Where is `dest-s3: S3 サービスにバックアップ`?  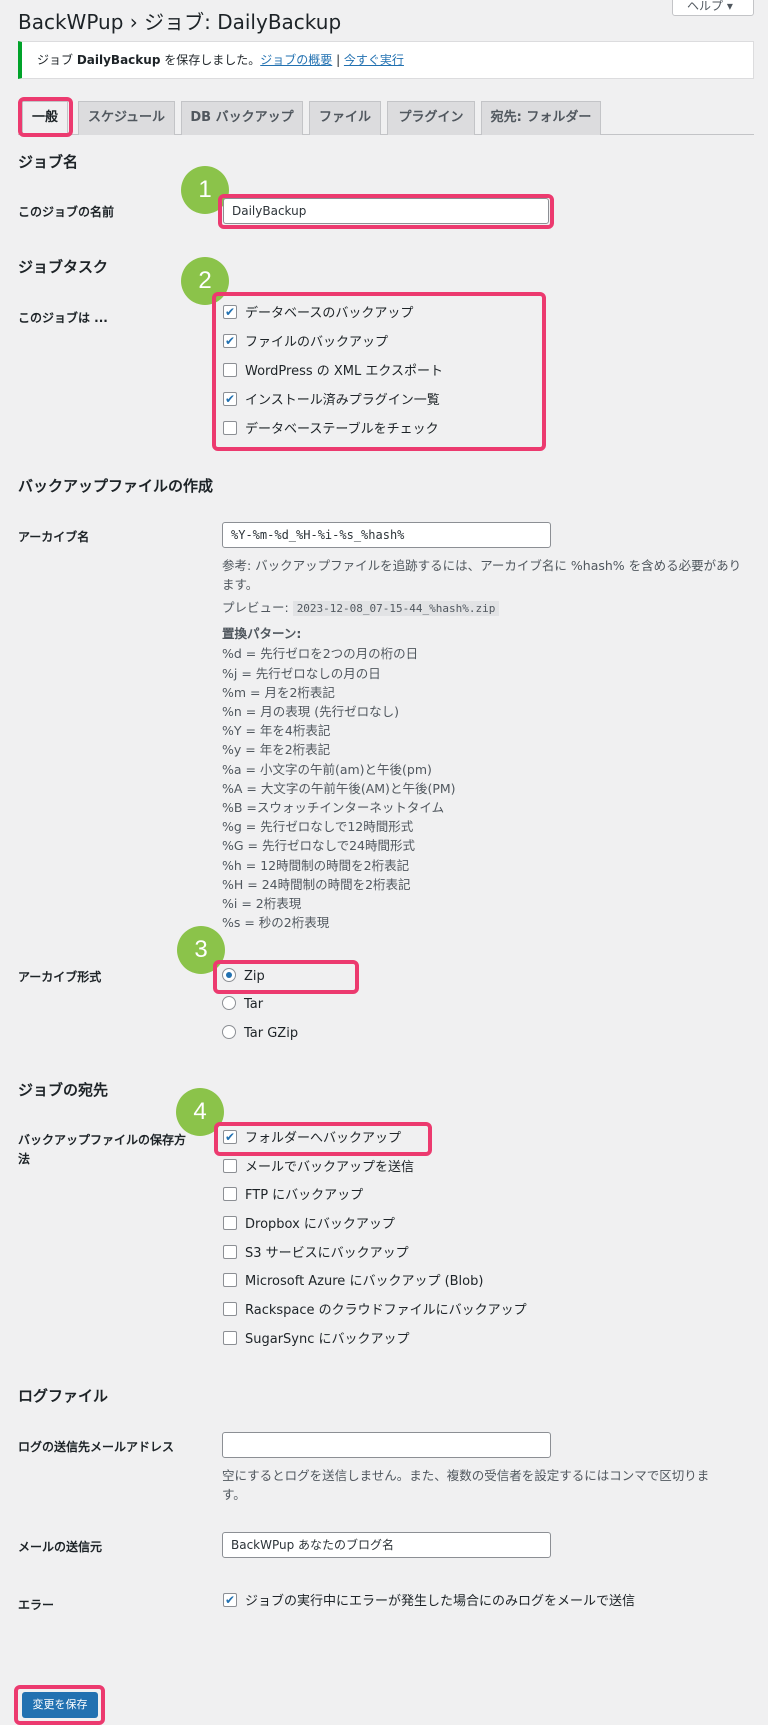 dest-s3: S3 サービスにバックアップ is located at coordinates (316, 1254).